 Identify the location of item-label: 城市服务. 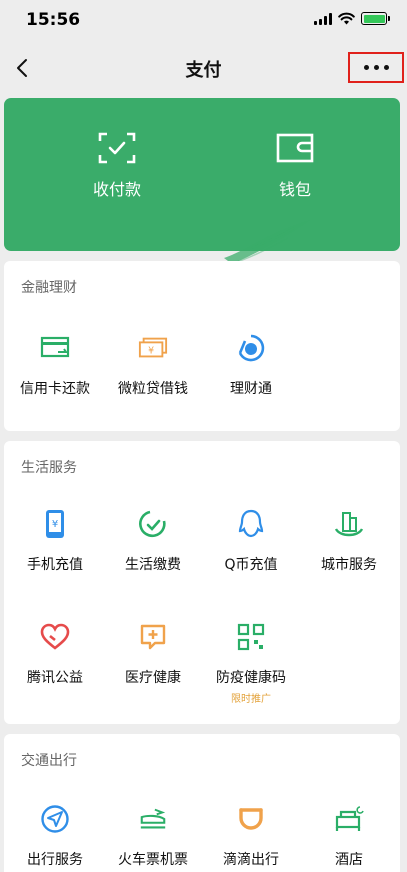
(349, 565).